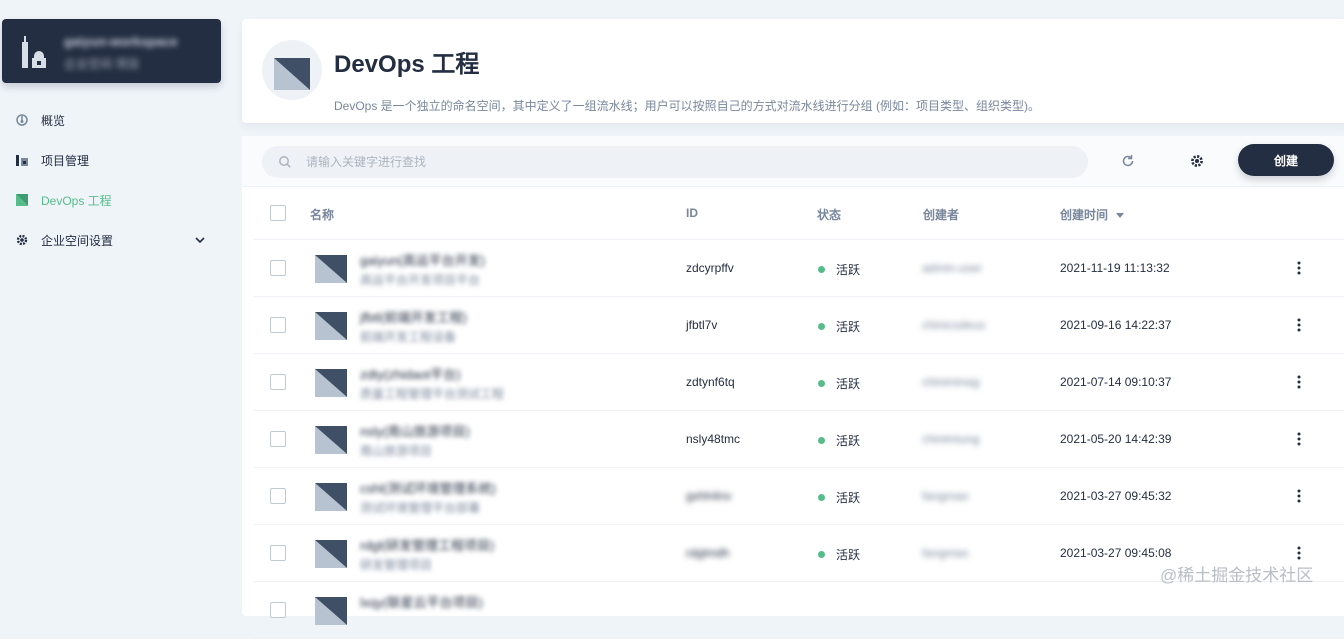 Image resolution: width=1344 pixels, height=639 pixels. Describe the element at coordinates (427, 544) in the screenshot. I see `row-name: rdgl(研发管理工程项目)` at that location.